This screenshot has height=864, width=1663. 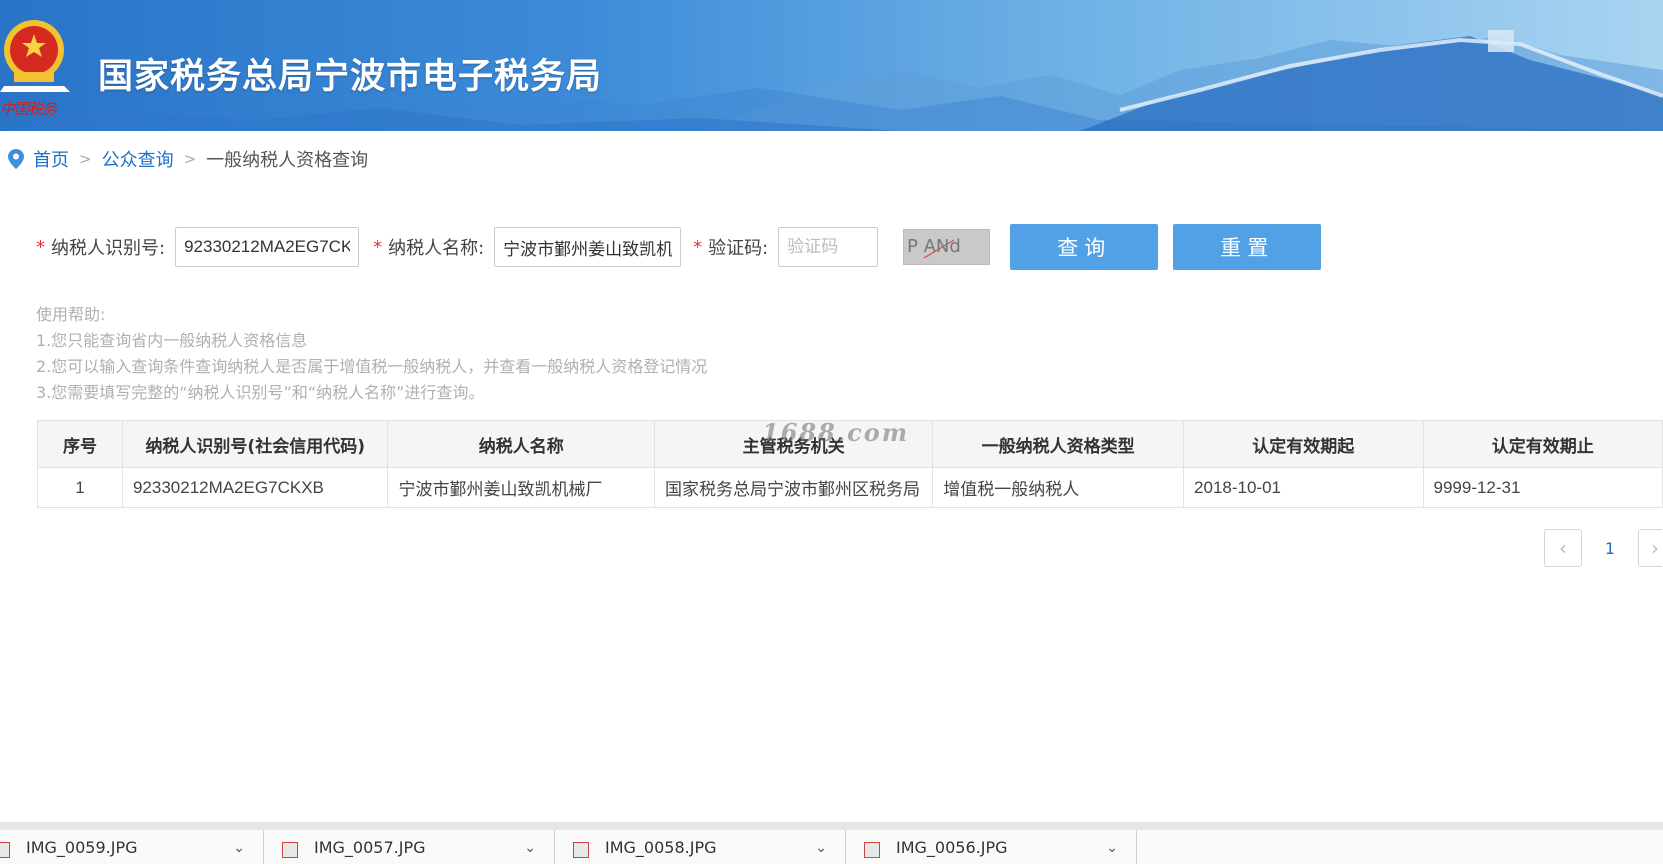 I want to click on captcha-input, so click(x=828, y=247).